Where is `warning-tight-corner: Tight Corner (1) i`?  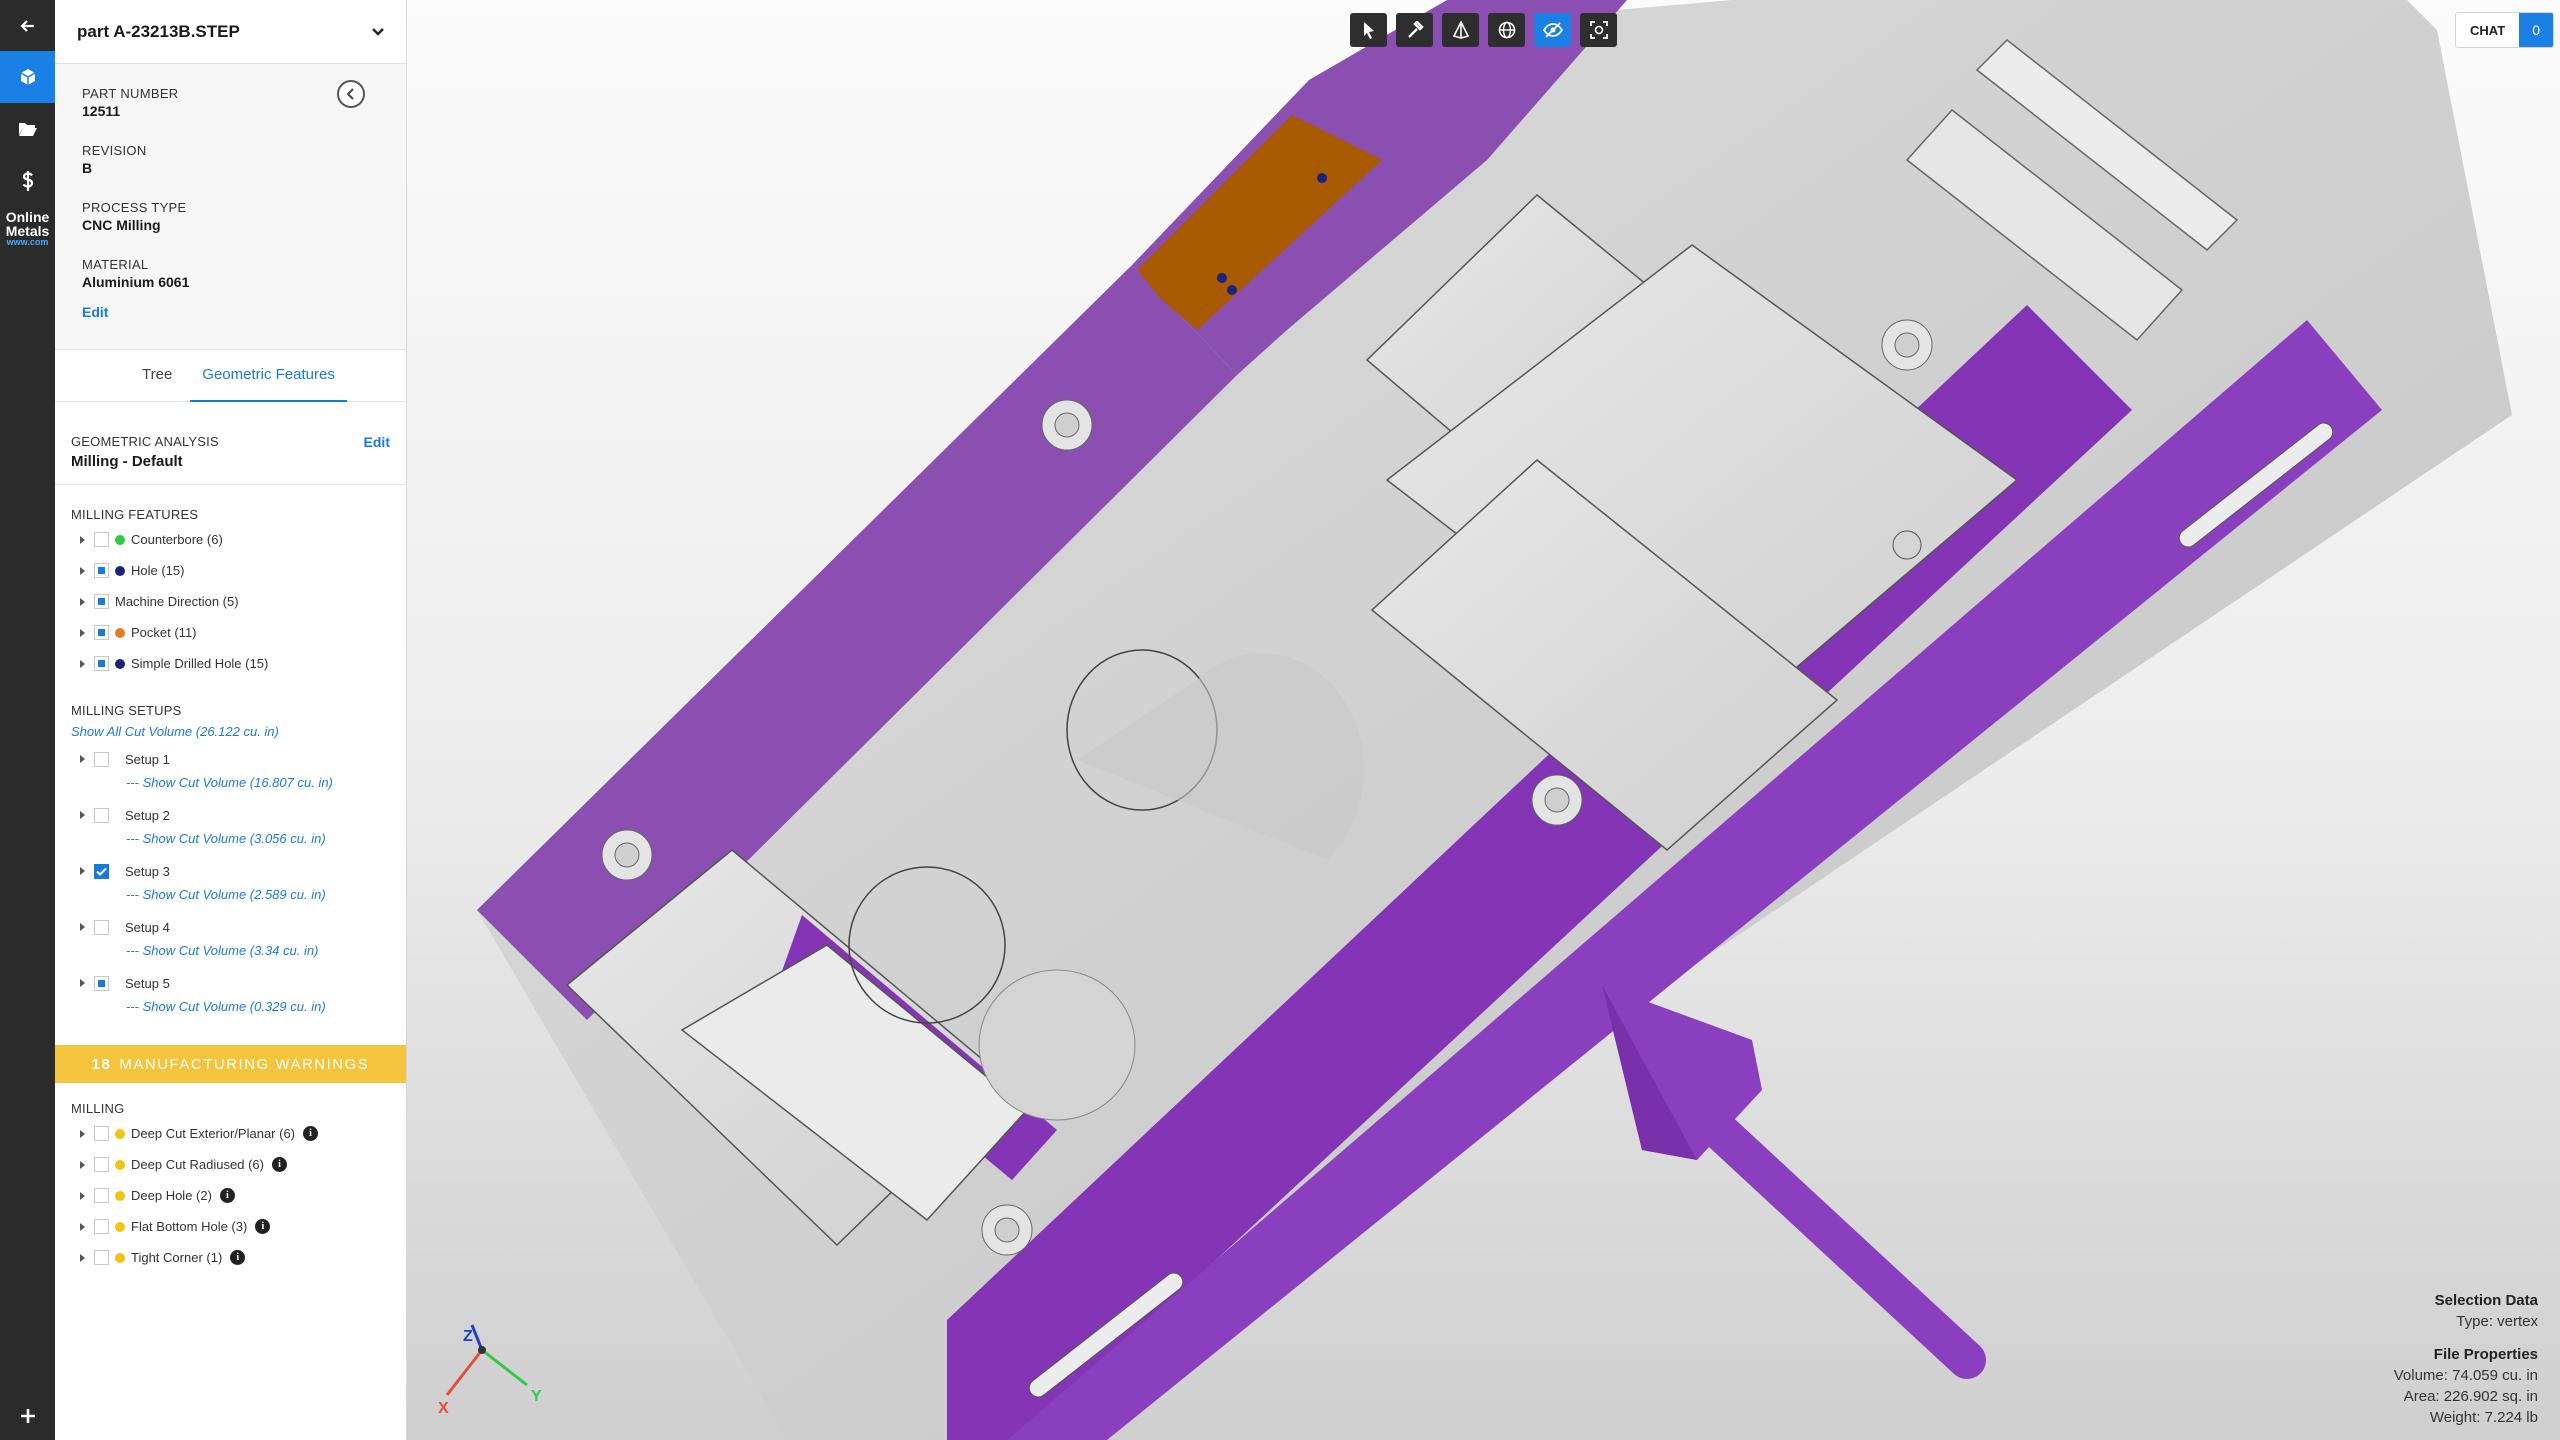
warning-tight-corner: Tight Corner (1) i is located at coordinates (230, 1257).